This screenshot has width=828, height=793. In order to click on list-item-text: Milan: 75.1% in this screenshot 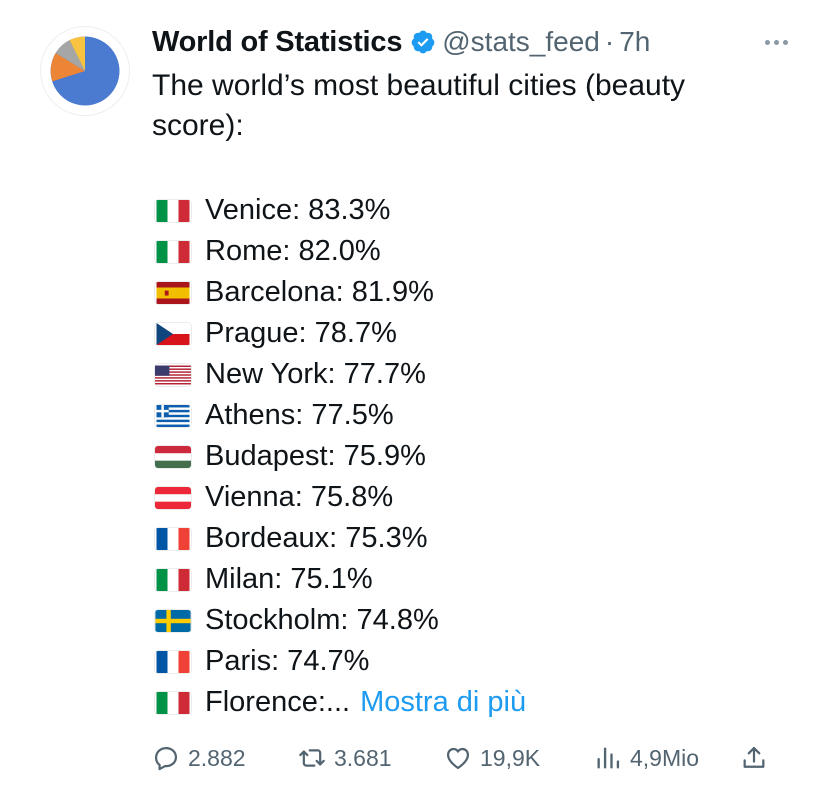, I will do `click(289, 579)`.